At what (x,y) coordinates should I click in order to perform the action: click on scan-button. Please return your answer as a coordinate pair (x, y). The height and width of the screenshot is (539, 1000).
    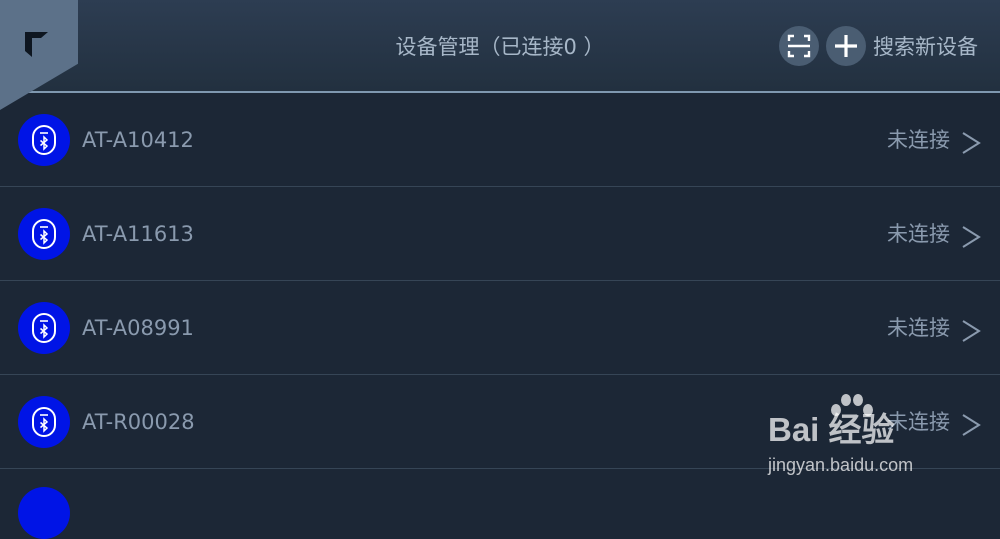
    Looking at the image, I should click on (799, 46).